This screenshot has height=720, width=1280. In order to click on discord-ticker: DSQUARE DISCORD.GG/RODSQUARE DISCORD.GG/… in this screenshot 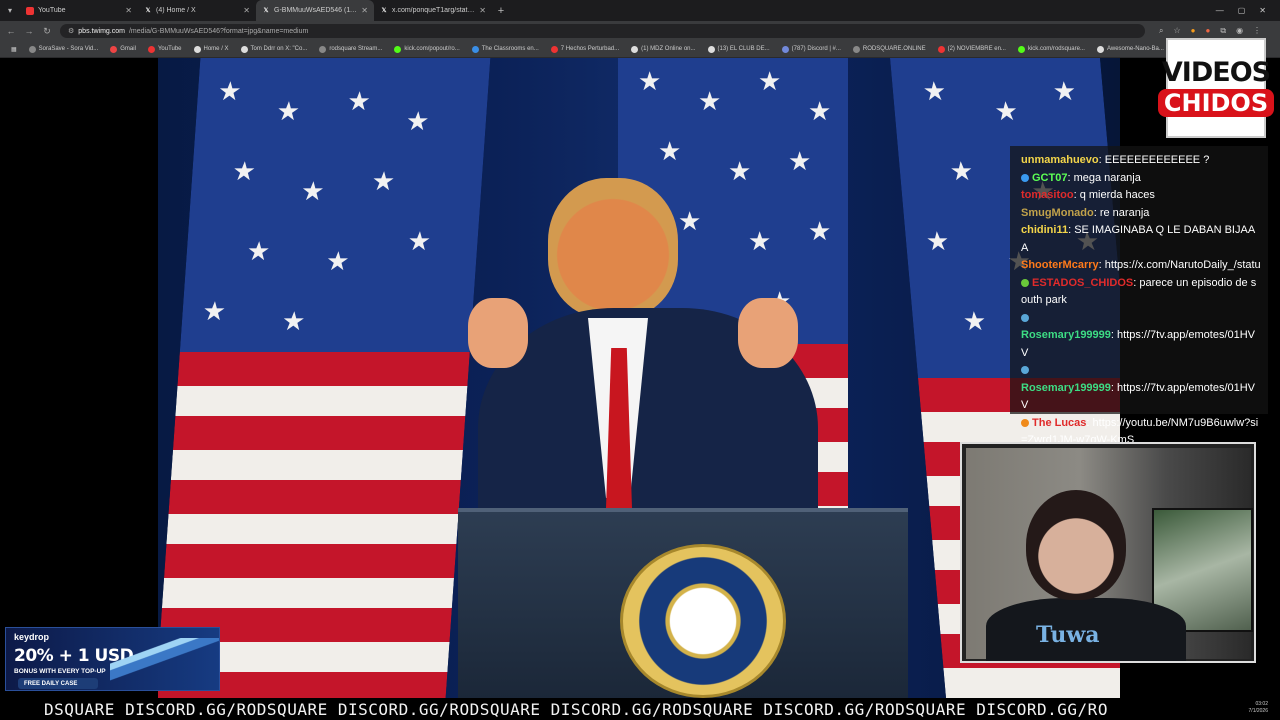, I will do `click(640, 709)`.